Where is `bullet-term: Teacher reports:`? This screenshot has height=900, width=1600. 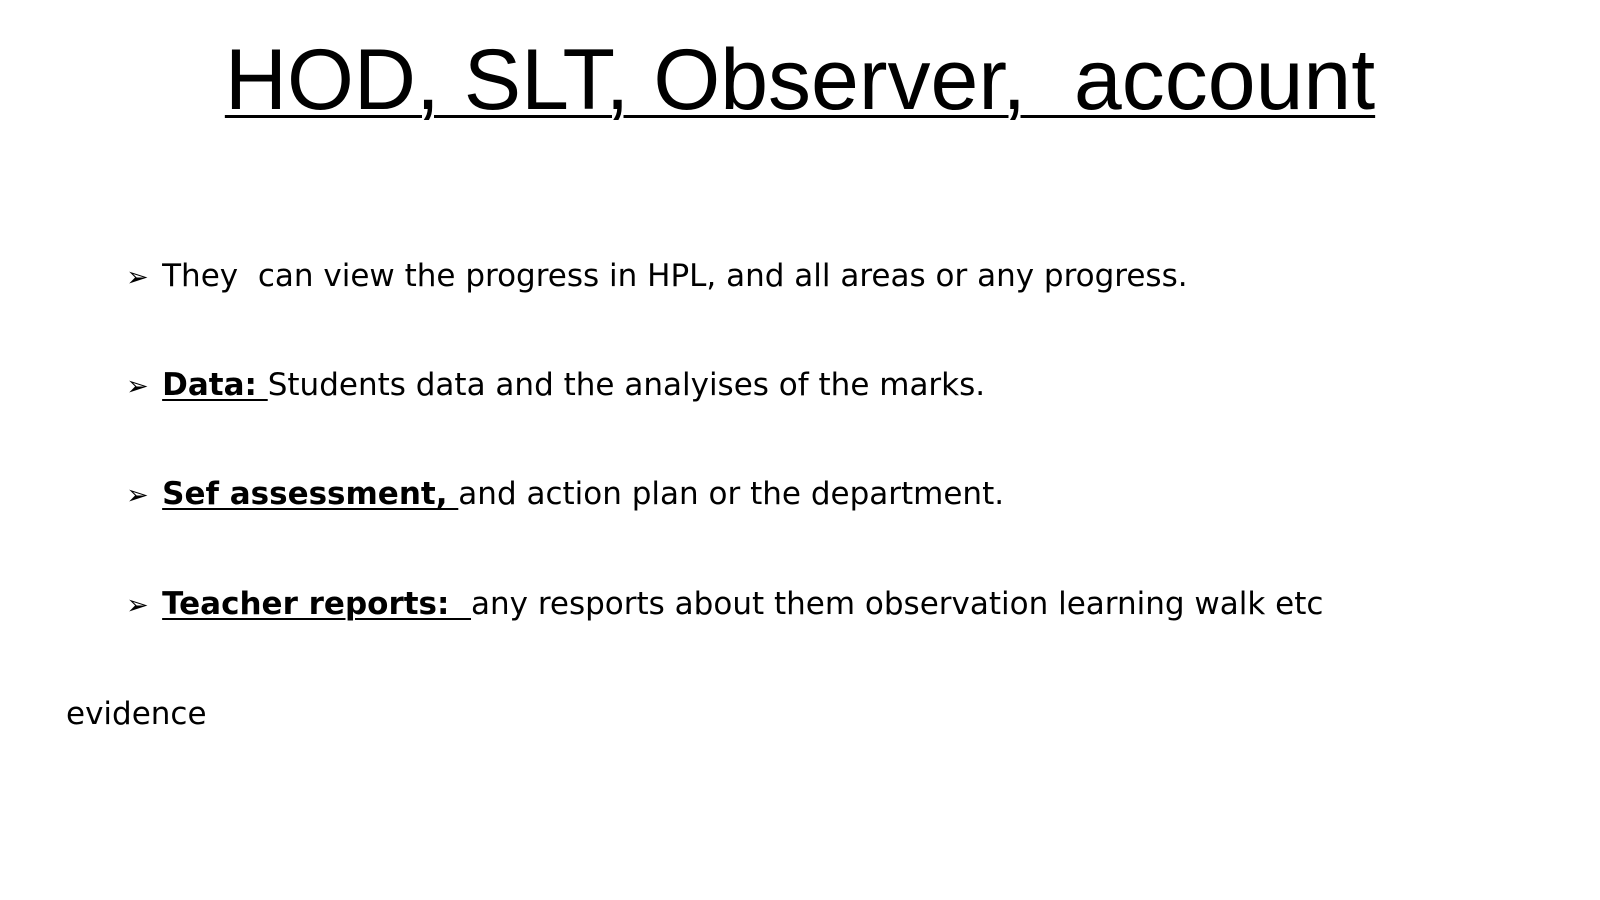
bullet-term: Teacher reports: is located at coordinates (316, 604).